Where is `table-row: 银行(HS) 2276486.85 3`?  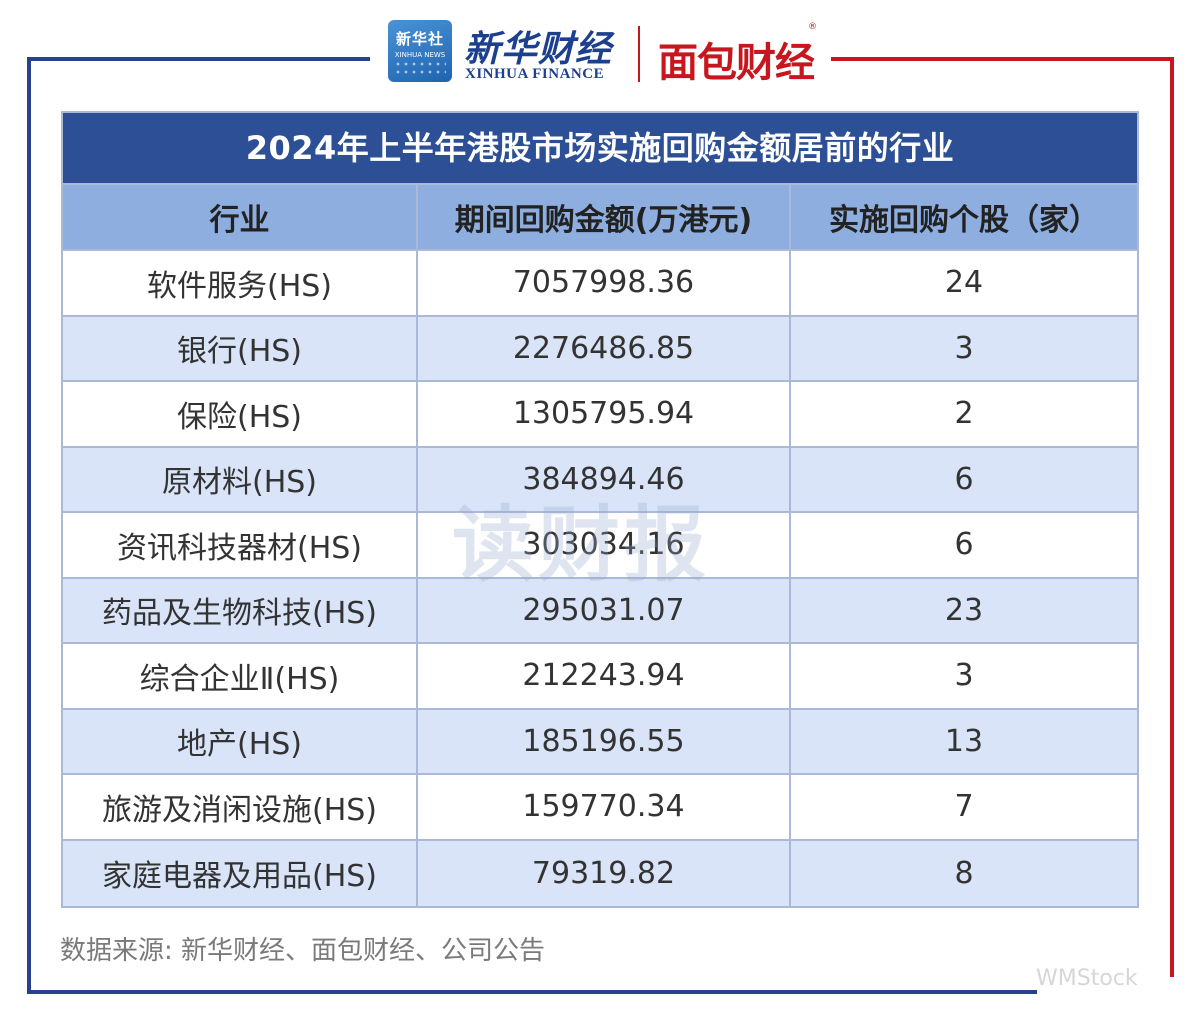
table-row: 银行(HS) 2276486.85 3 is located at coordinates (600, 349).